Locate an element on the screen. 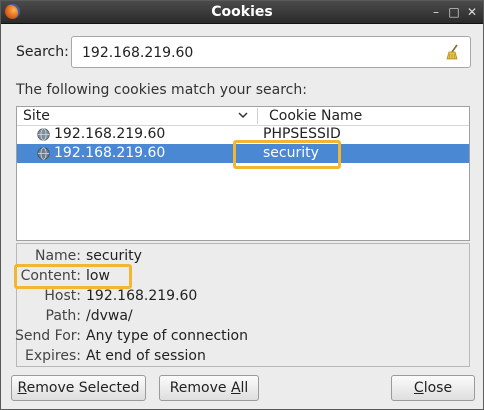  column-header-site: Site is located at coordinates (36, 116).